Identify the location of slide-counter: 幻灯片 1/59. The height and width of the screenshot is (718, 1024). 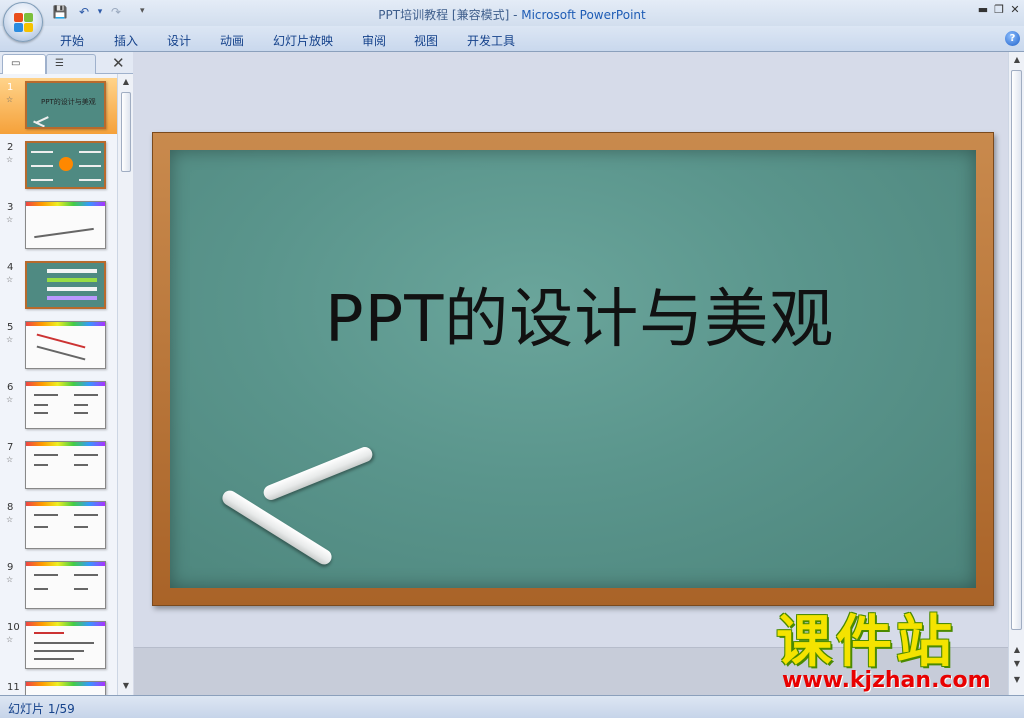
(41, 709).